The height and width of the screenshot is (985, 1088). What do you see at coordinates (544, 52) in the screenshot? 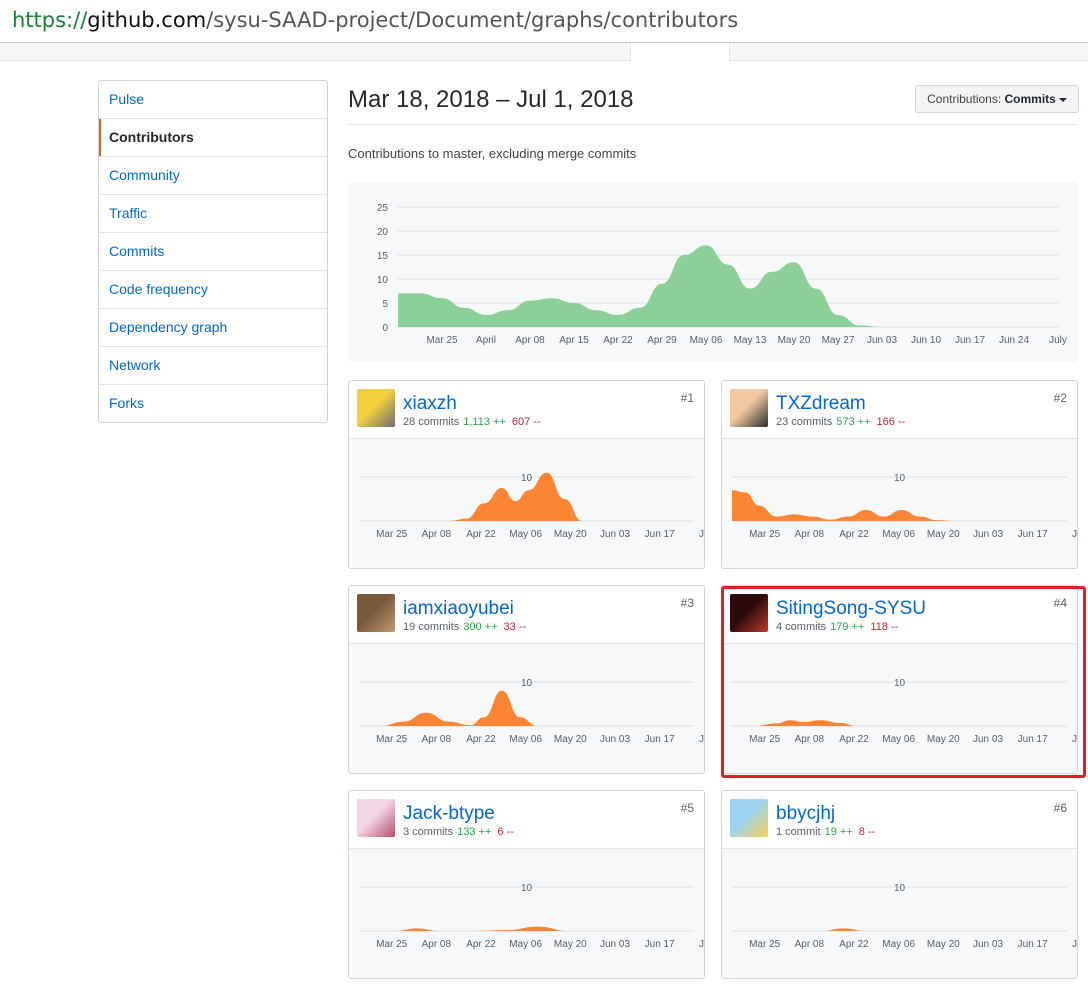
I see `repo-nav-strip` at bounding box center [544, 52].